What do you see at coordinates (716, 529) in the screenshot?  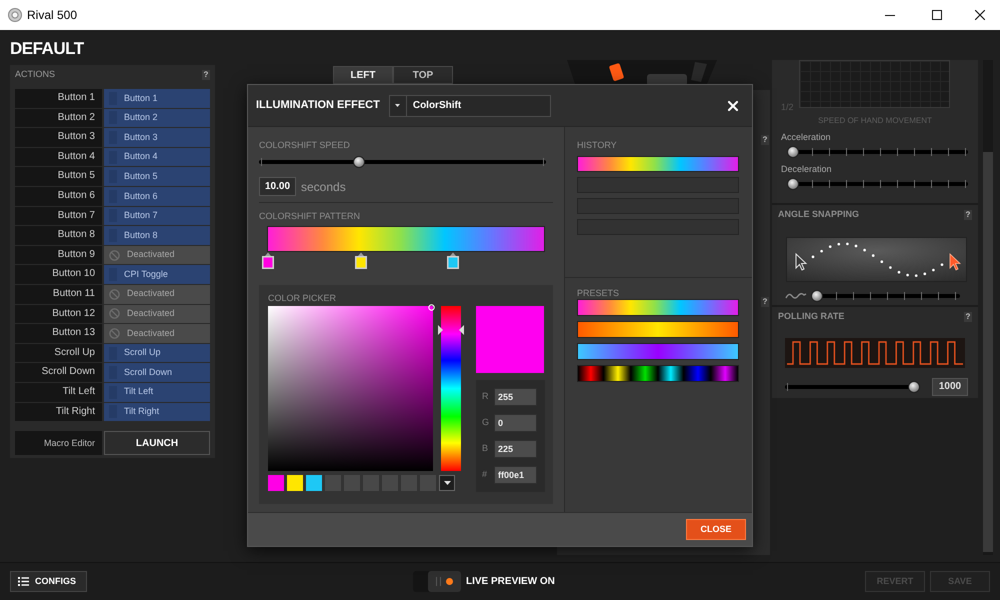 I see `dialog-close-button: CLOSE` at bounding box center [716, 529].